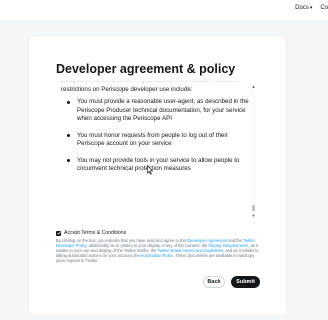 This screenshot has width=328, height=320. What do you see at coordinates (214, 282) in the screenshot?
I see `back-button: Back` at bounding box center [214, 282].